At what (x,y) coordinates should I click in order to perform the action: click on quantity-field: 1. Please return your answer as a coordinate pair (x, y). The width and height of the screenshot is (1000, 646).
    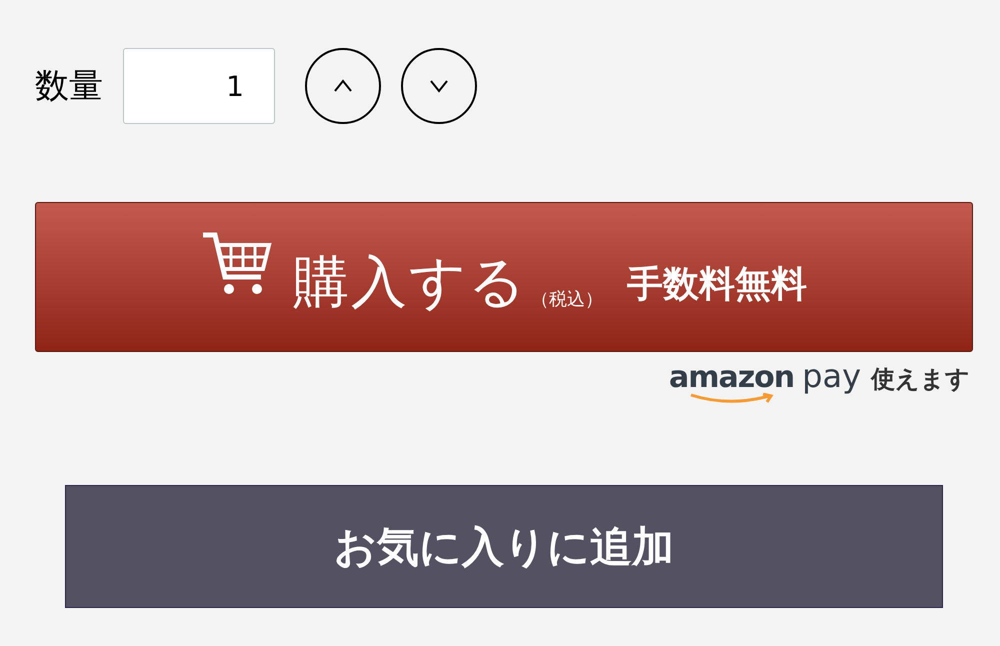
    Looking at the image, I should click on (199, 86).